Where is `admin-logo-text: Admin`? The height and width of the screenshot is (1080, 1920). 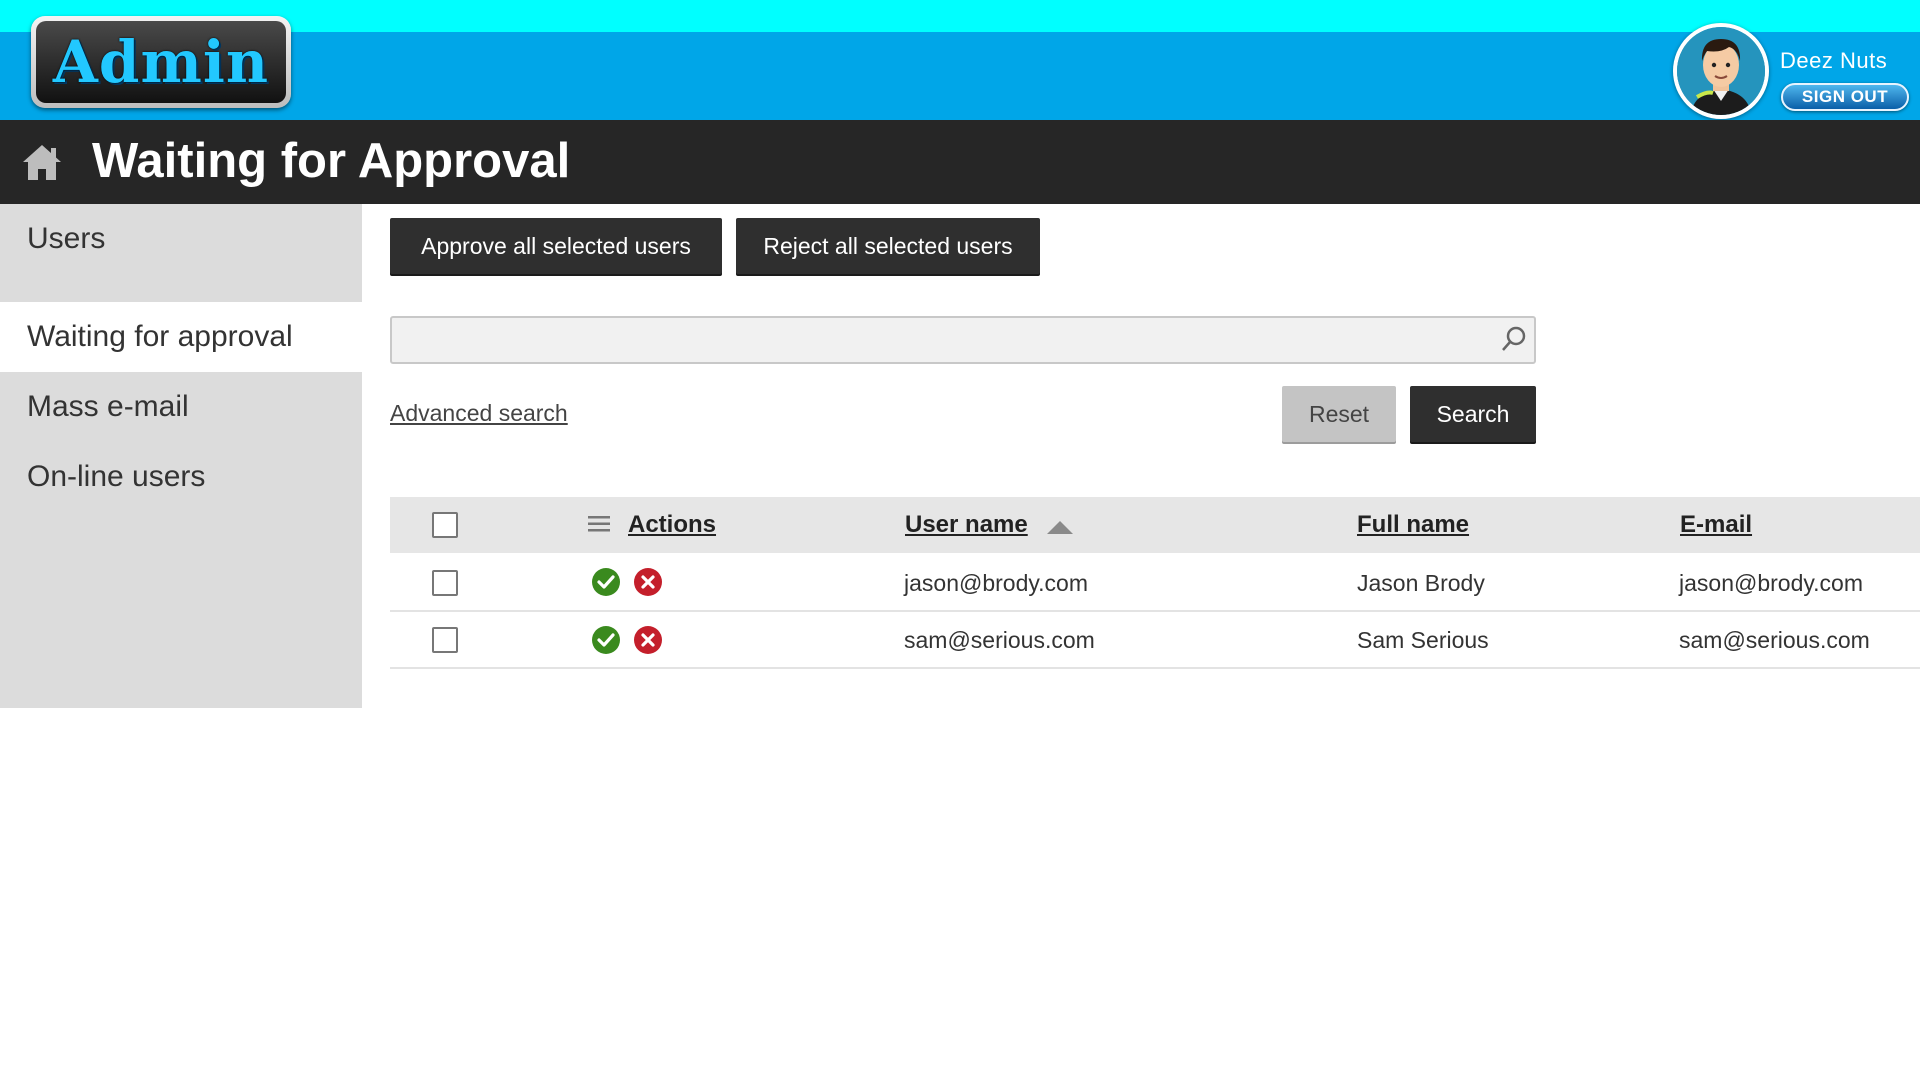
admin-logo-text: Admin is located at coordinates (161, 62).